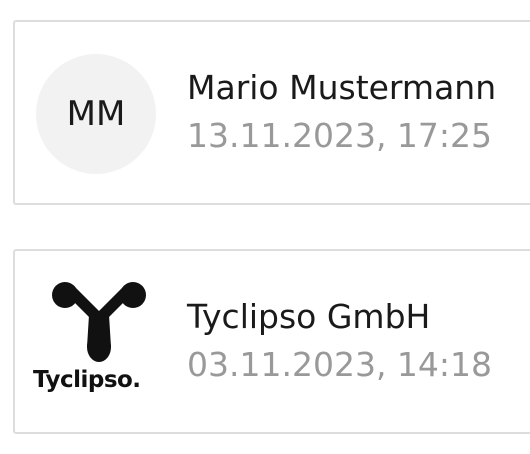 The width and height of the screenshot is (530, 454). I want to click on company-logo: Tyclipso., so click(96, 342).